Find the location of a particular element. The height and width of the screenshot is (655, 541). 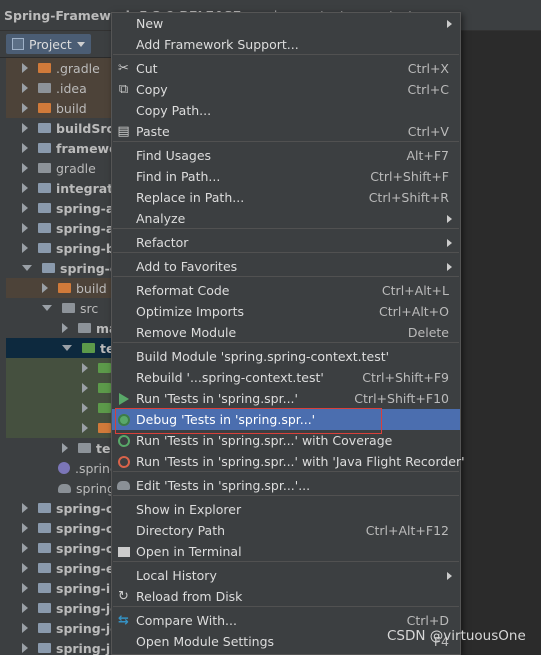

gradle-file-icon is located at coordinates (64, 488).